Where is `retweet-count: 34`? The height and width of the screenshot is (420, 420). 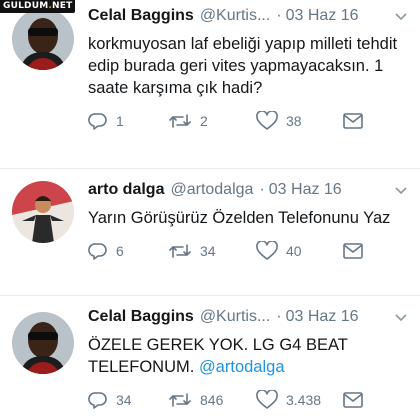
retweet-count: 34 is located at coordinates (208, 251).